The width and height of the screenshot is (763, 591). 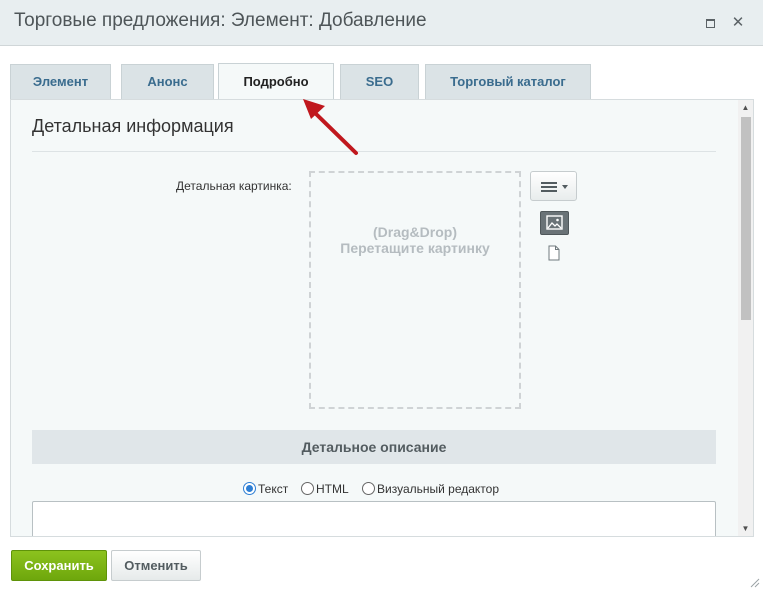 I want to click on tab-announce: Анонс, so click(x=167, y=82).